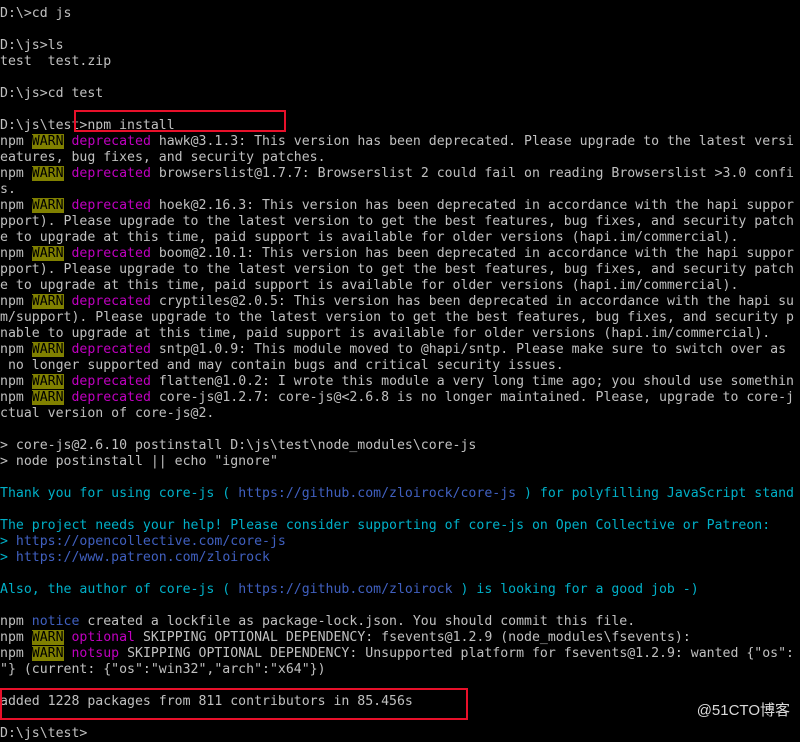 This screenshot has height=742, width=800. I want to click on line-text: ) for polyfilling JavaScript stand, so click(655, 493).